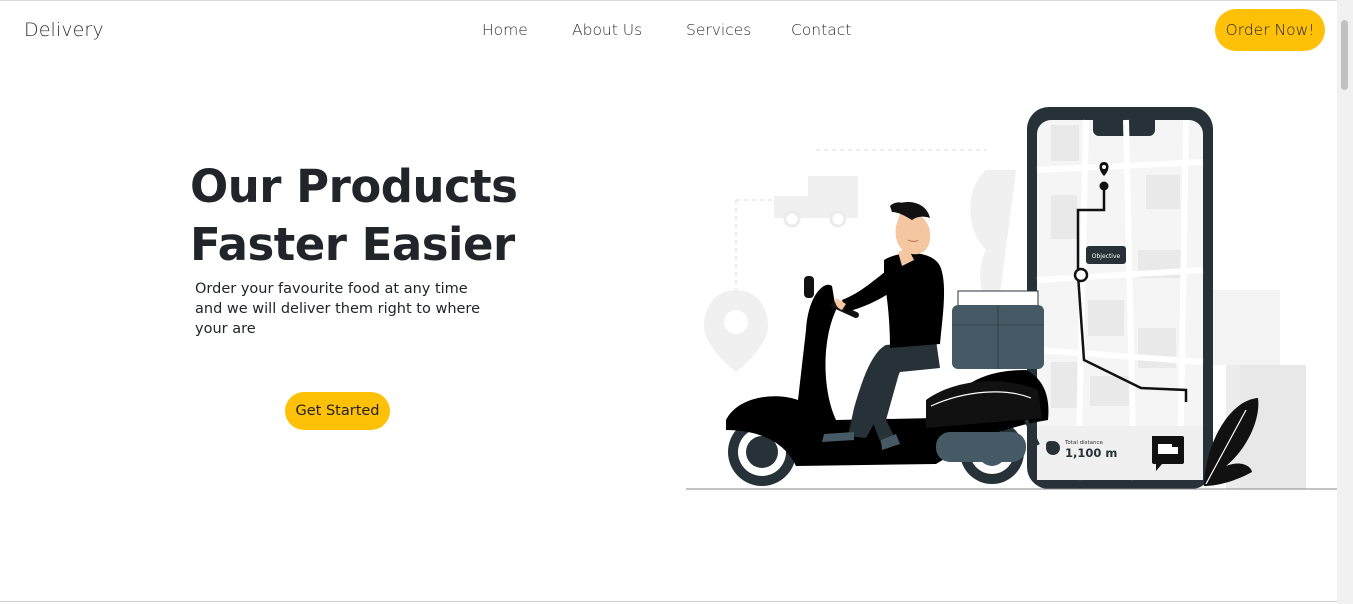  I want to click on map-objective-label: Objective, so click(1106, 256).